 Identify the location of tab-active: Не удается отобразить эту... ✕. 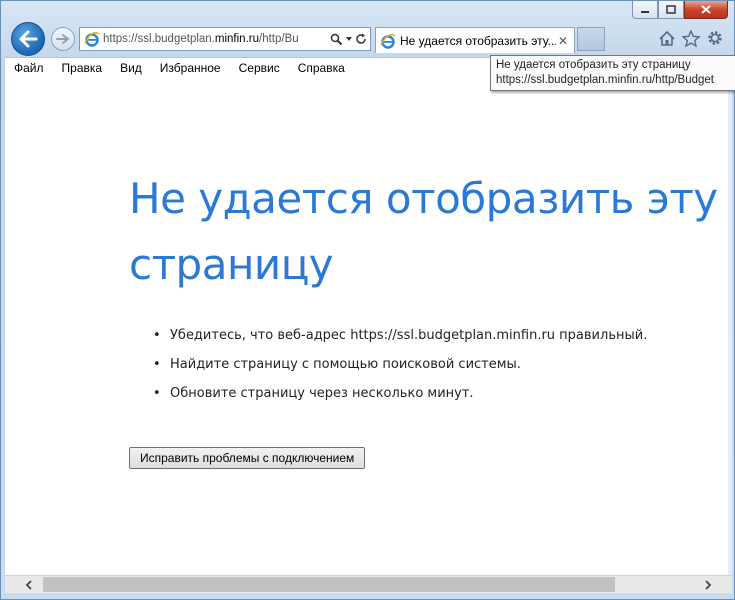
(475, 40).